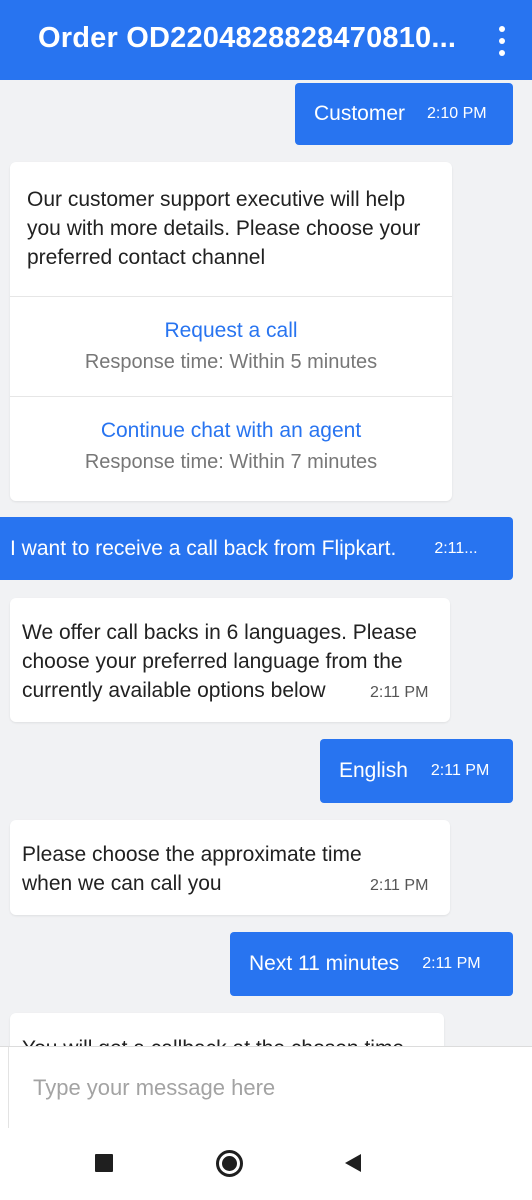  I want to click on message-outgoing: Next 11 minutes 2:11 PM, so click(371, 964).